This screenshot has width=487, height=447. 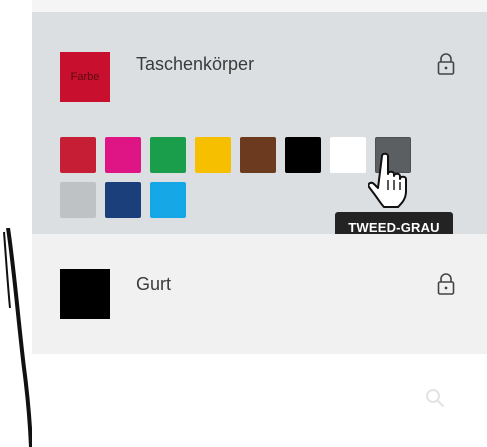 I want to click on swatch-label: Farbe, so click(x=85, y=77).